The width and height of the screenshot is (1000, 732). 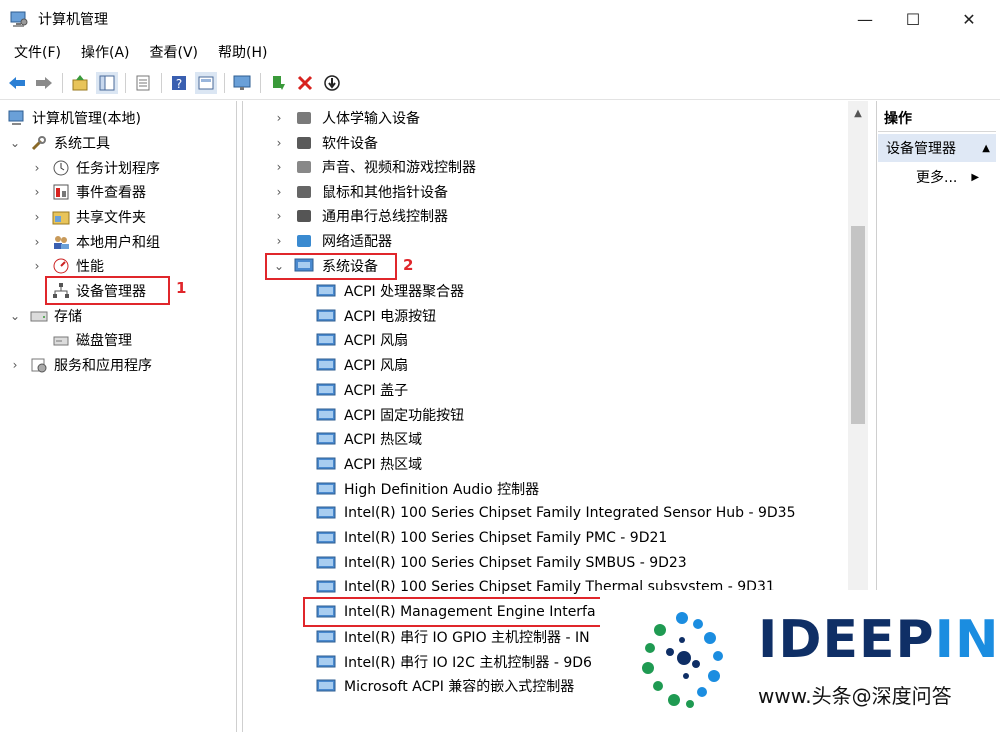 I want to click on actions-more-item: 更多... ▶, so click(x=947, y=177).